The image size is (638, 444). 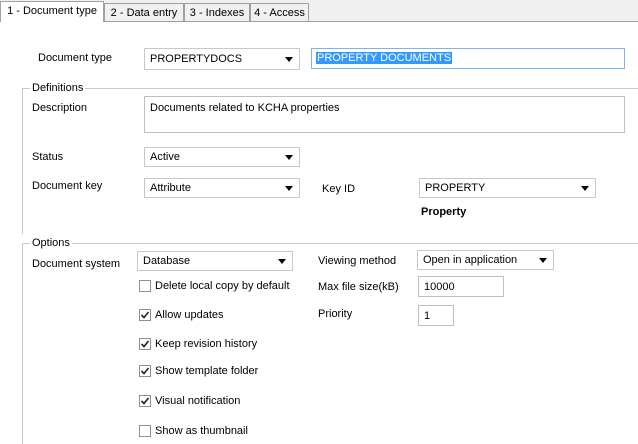 I want to click on document-type-label: Document type, so click(x=75, y=58).